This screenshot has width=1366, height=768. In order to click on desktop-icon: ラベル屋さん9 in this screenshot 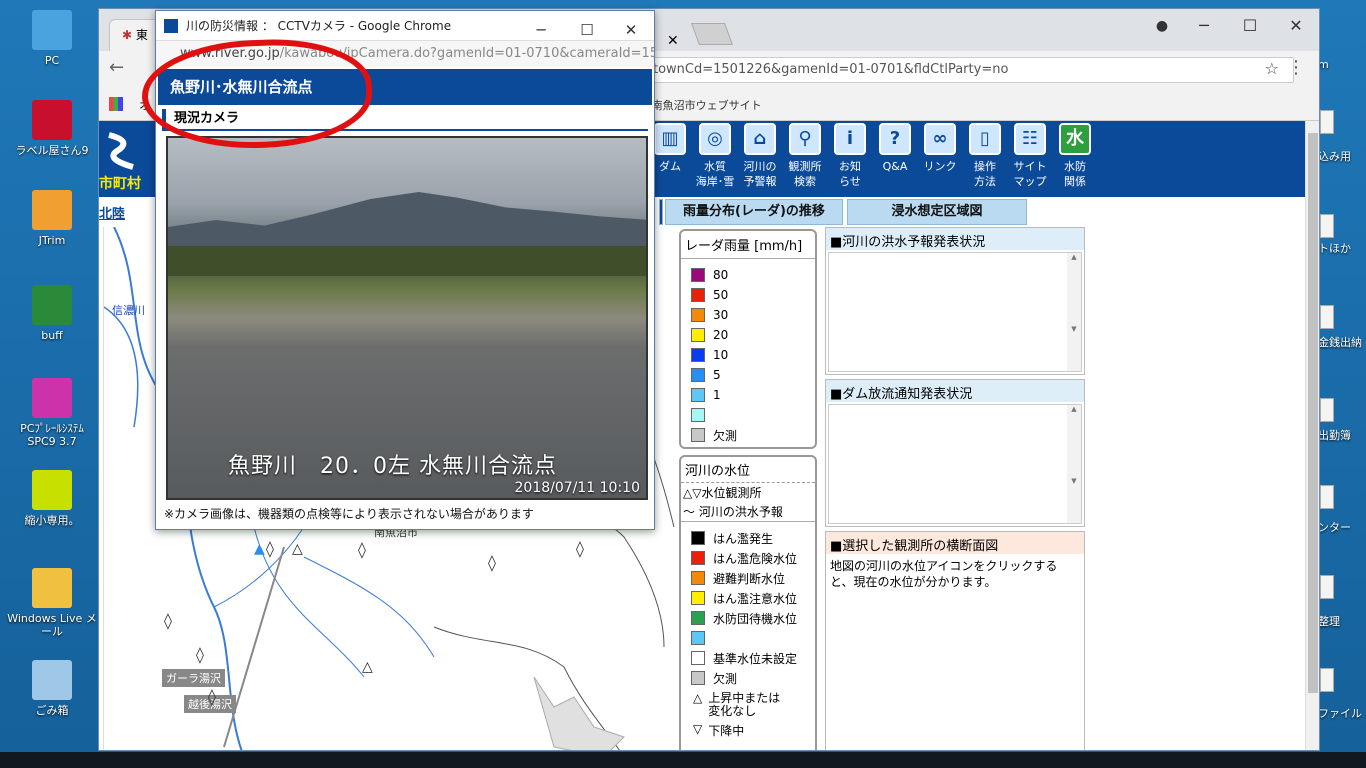, I will do `click(52, 128)`.